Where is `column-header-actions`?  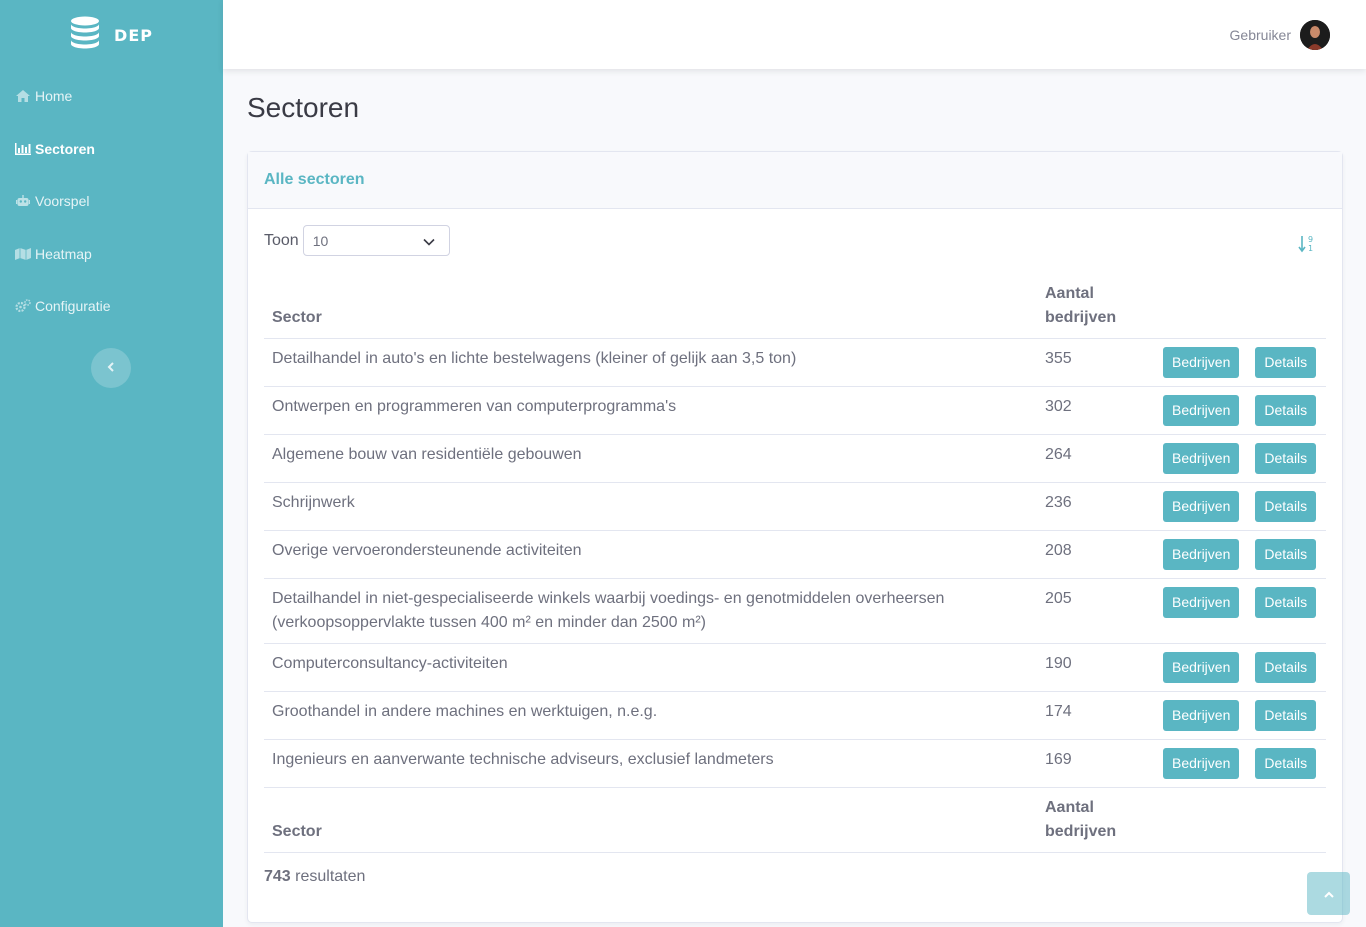 column-header-actions is located at coordinates (1240, 306).